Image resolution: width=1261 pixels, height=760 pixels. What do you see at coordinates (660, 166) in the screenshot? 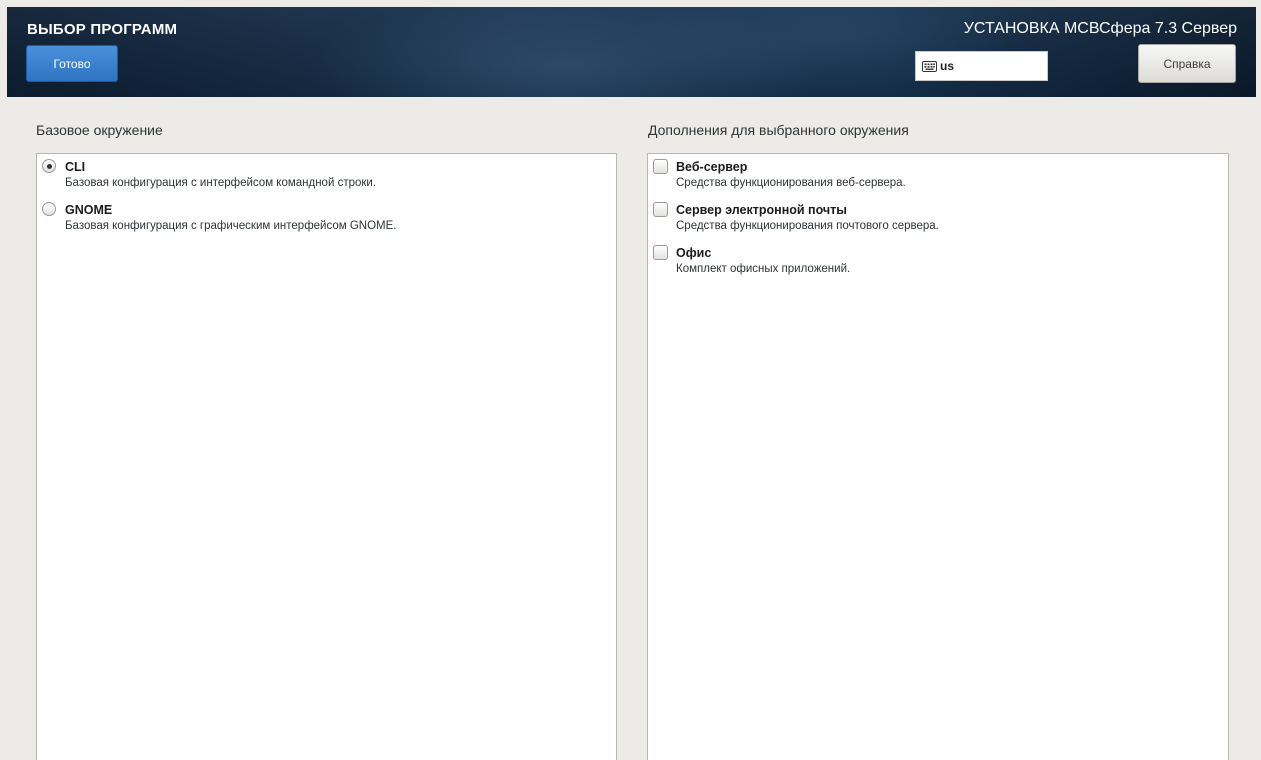
I see `checkbox-web-server` at bounding box center [660, 166].